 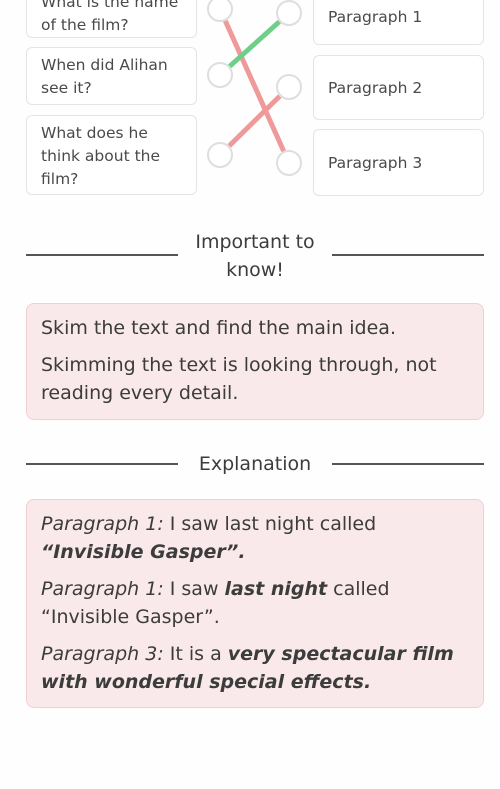 I want to click on highlight-text: “Invisible Gasper”., so click(x=143, y=552).